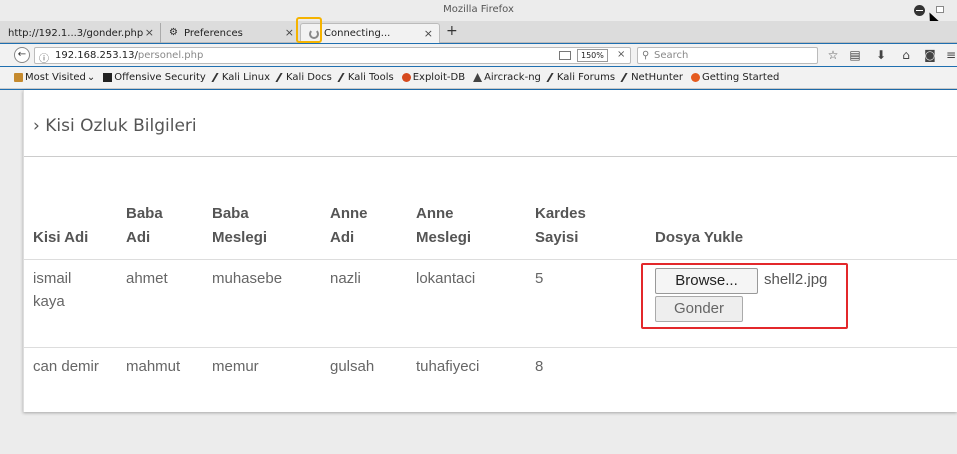  What do you see at coordinates (147, 278) in the screenshot?
I see `cell-baba-adi: ahmet` at bounding box center [147, 278].